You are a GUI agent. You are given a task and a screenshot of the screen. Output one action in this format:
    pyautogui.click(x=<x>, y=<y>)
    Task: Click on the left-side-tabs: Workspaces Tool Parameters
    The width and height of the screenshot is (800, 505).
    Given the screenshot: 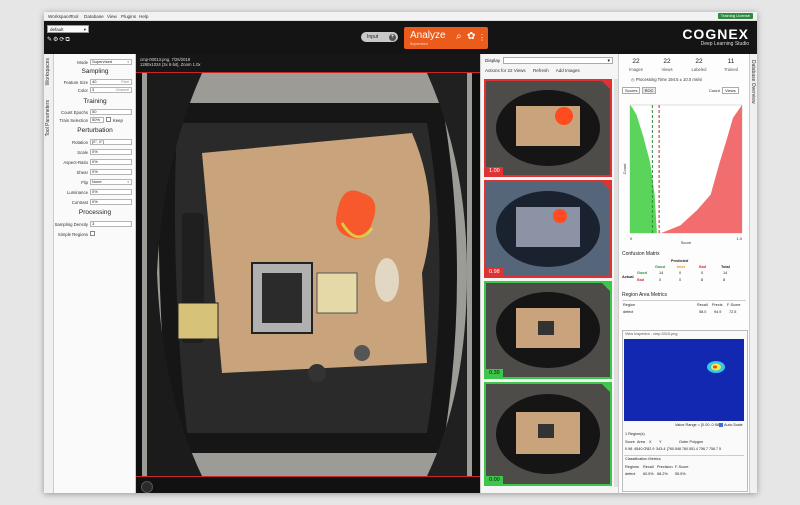 What is the action you would take?
    pyautogui.click(x=49, y=273)
    